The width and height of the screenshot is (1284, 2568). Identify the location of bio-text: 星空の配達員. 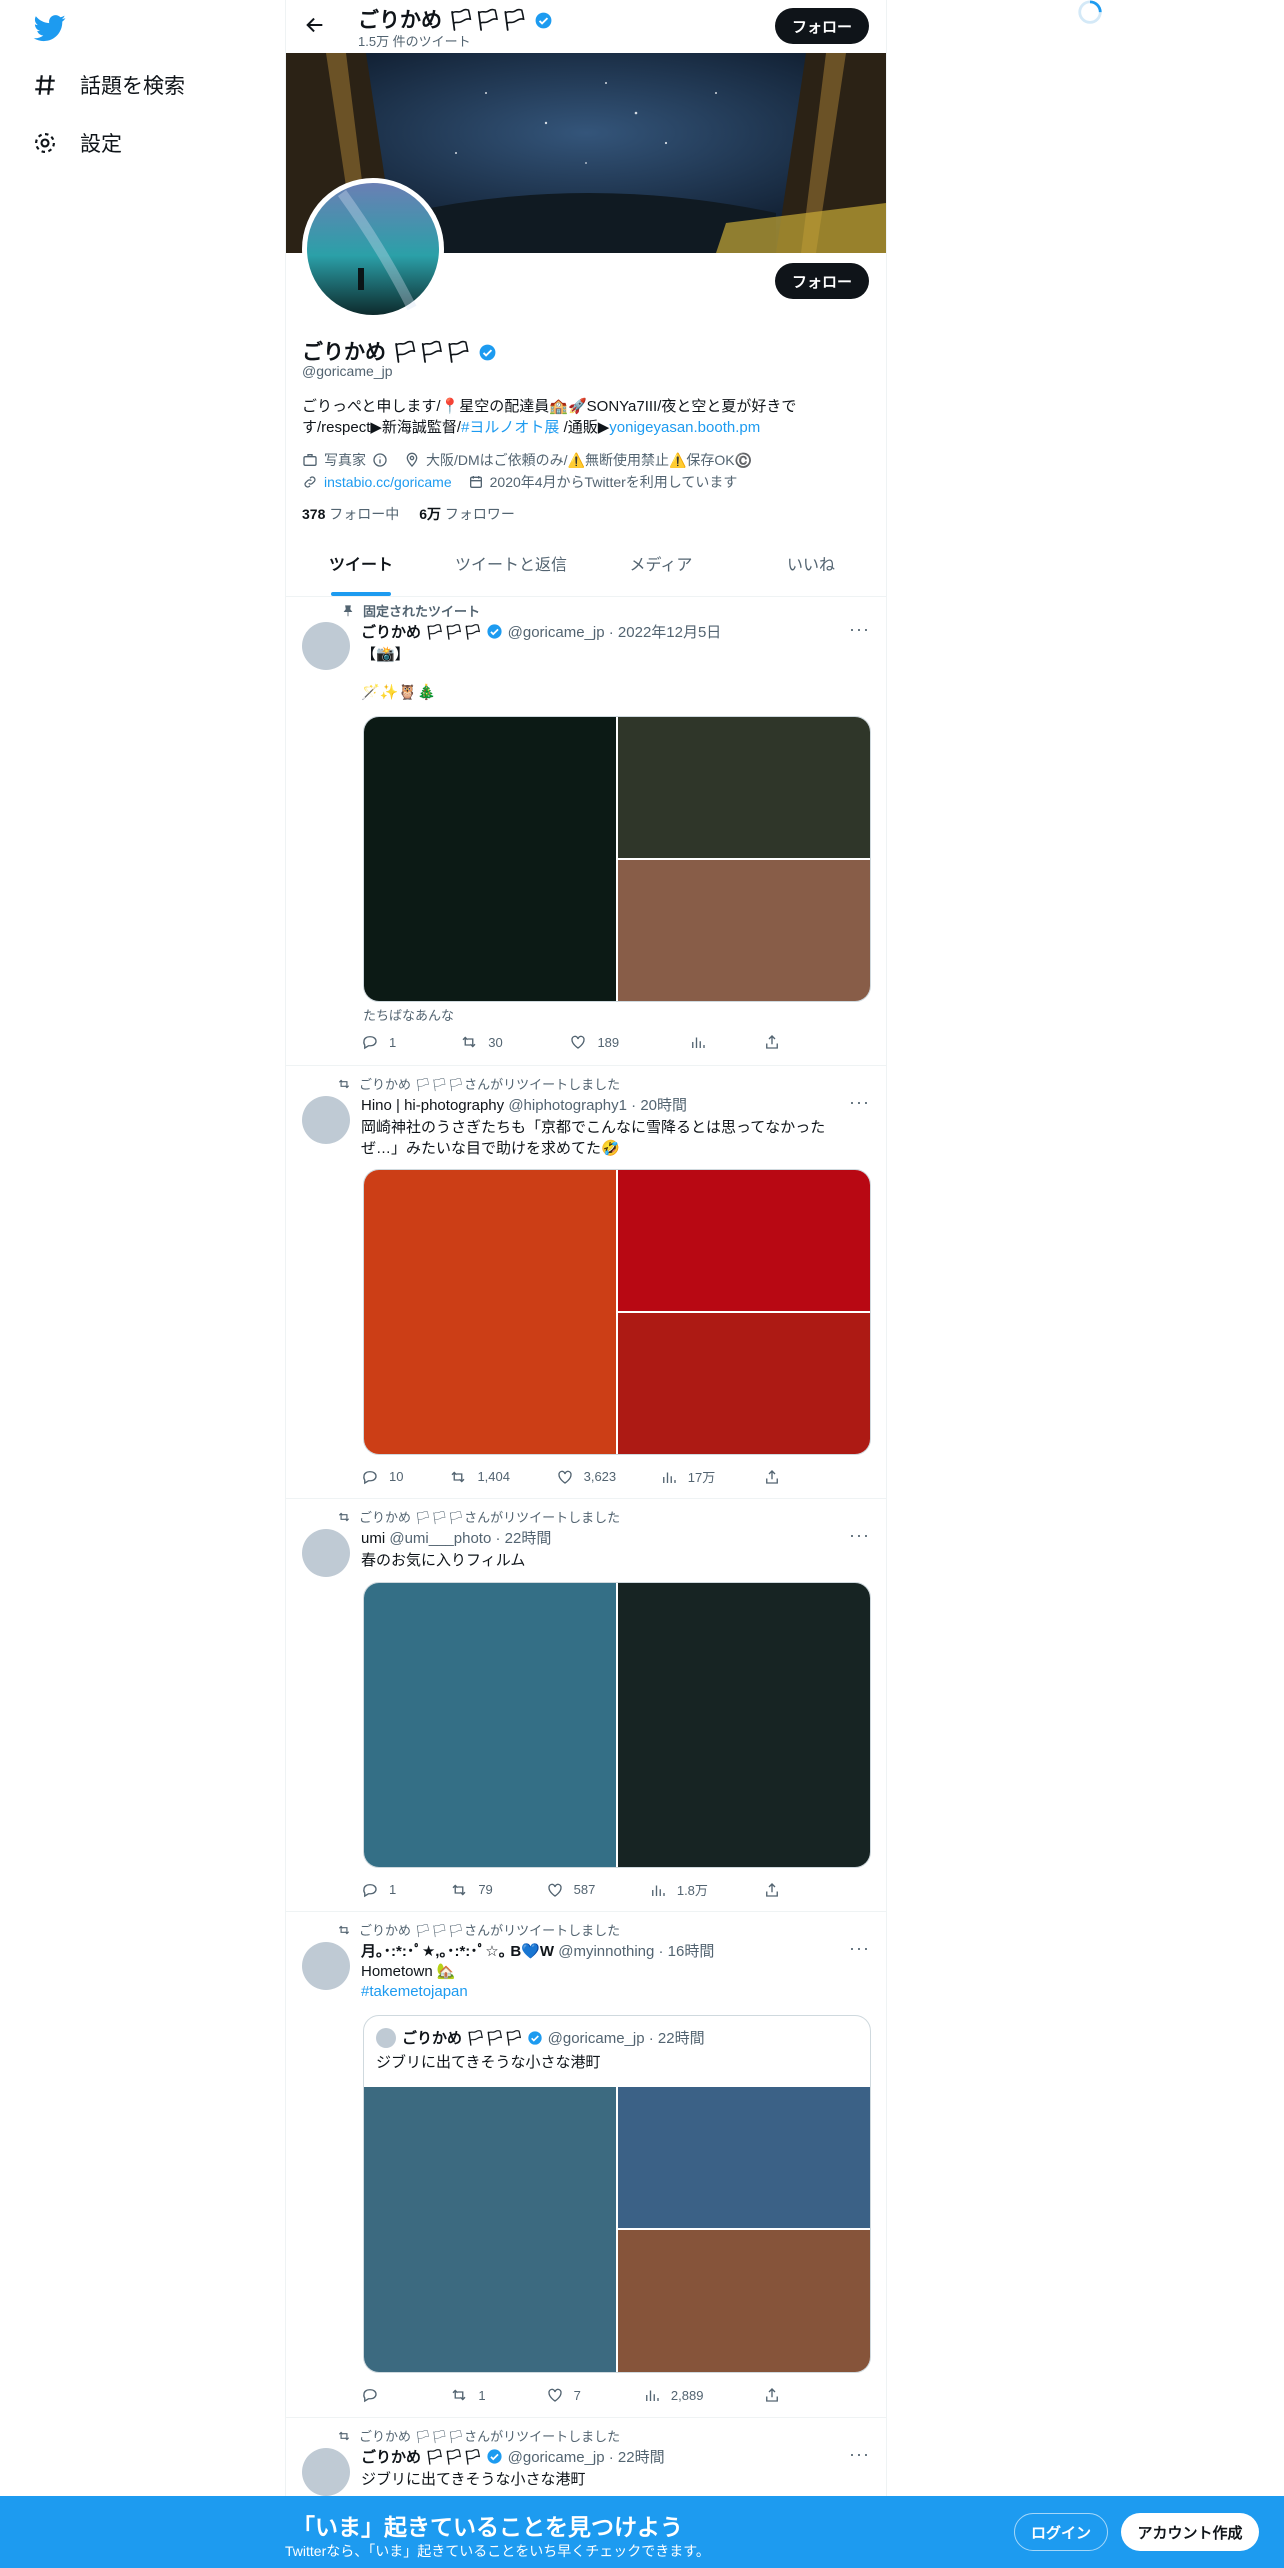
(504, 406).